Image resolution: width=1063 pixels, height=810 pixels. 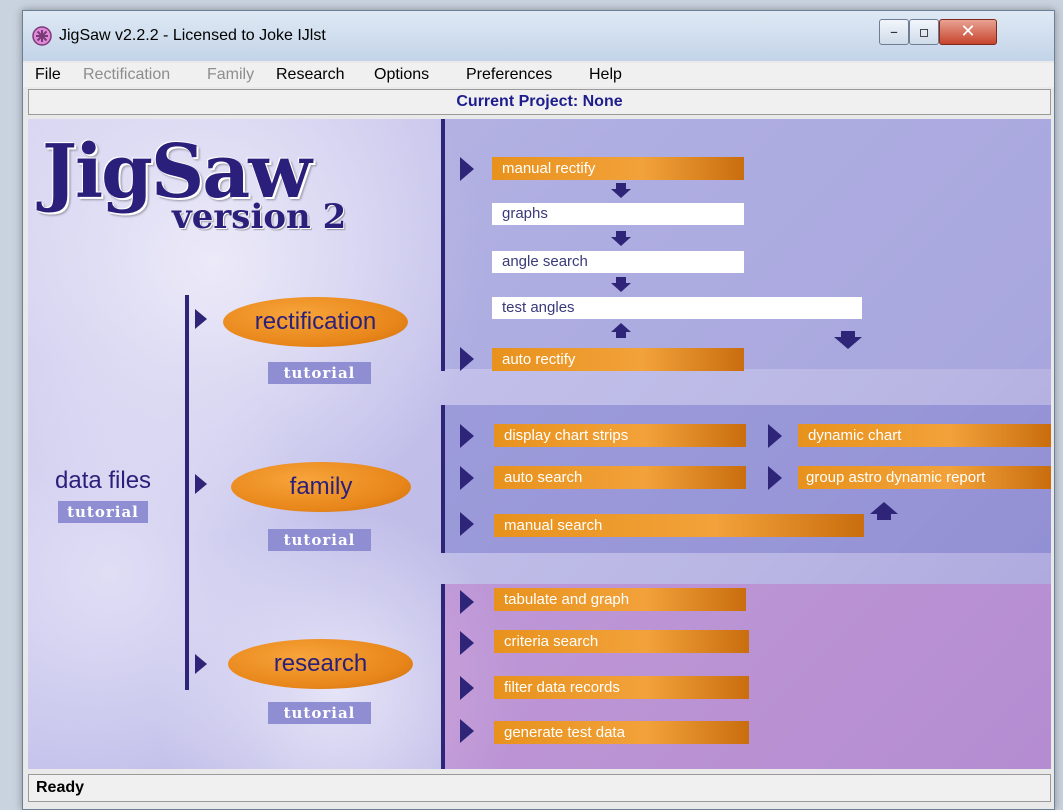 I want to click on data-files-label: data files, so click(x=103, y=481).